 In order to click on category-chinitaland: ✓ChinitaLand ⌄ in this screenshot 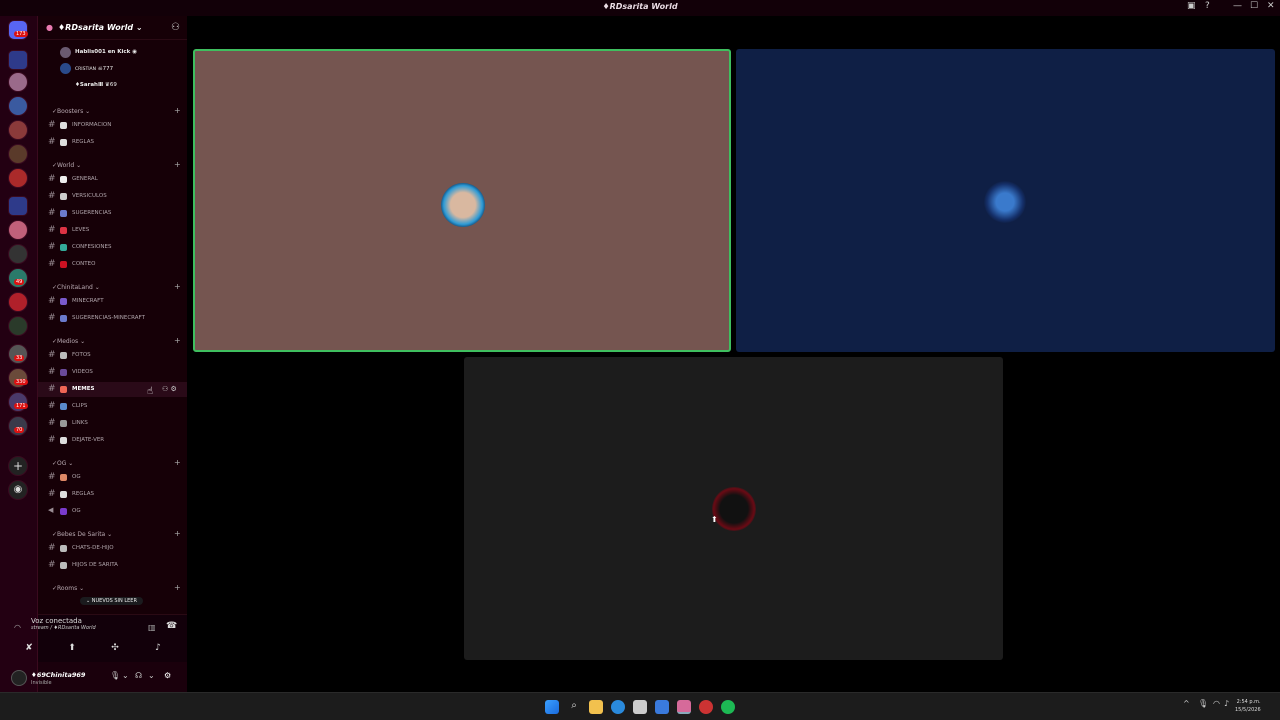, I will do `click(76, 287)`.